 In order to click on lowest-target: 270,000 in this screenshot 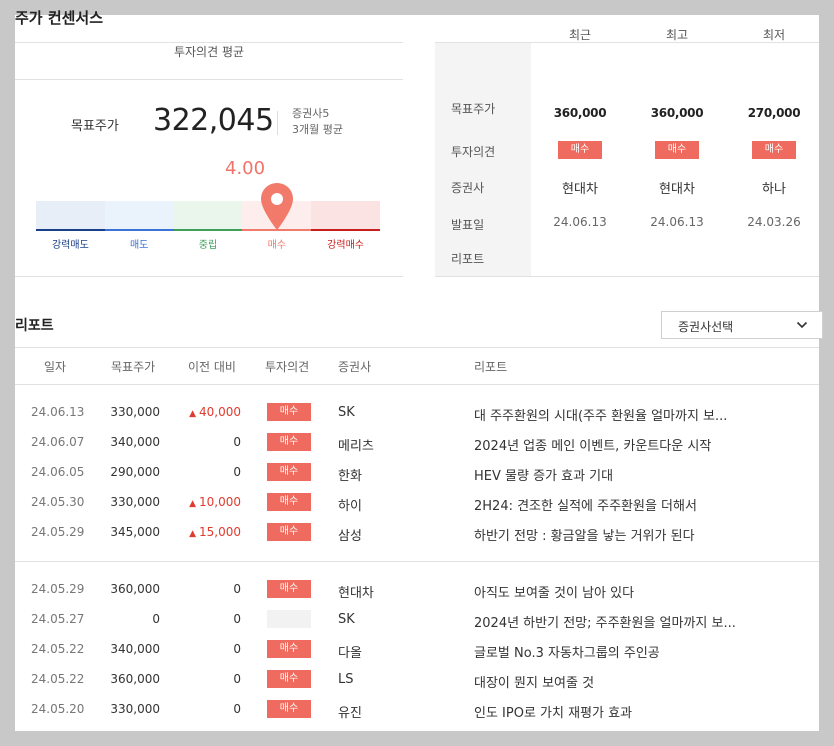, I will do `click(774, 113)`.